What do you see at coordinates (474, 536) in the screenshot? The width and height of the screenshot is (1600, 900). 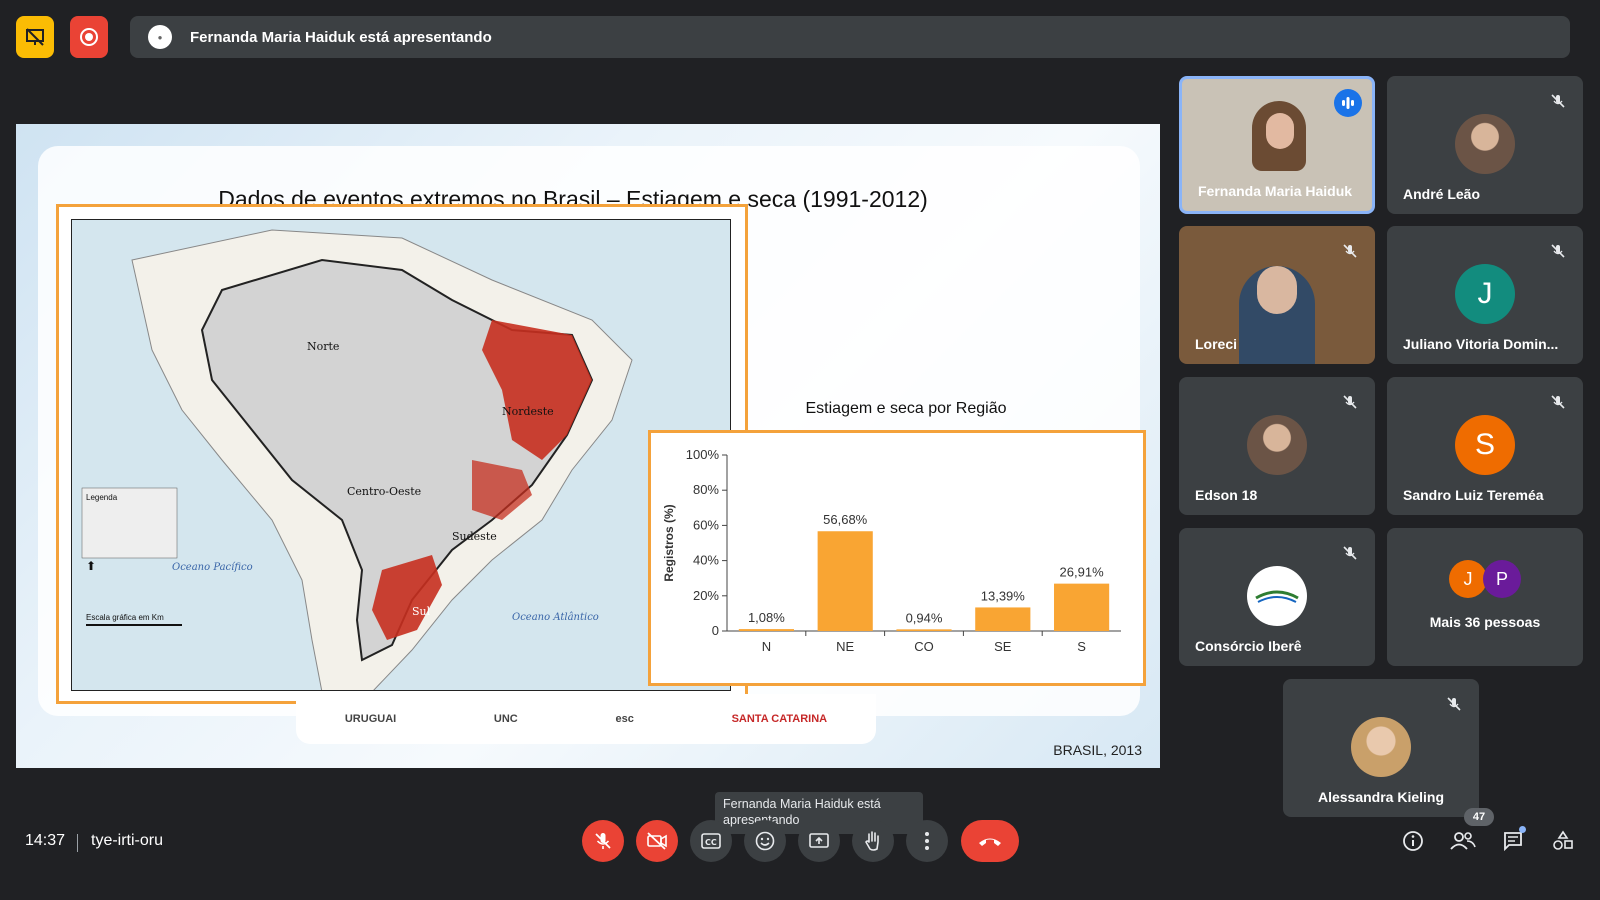 I see `map-label-sudeste: Sudeste` at bounding box center [474, 536].